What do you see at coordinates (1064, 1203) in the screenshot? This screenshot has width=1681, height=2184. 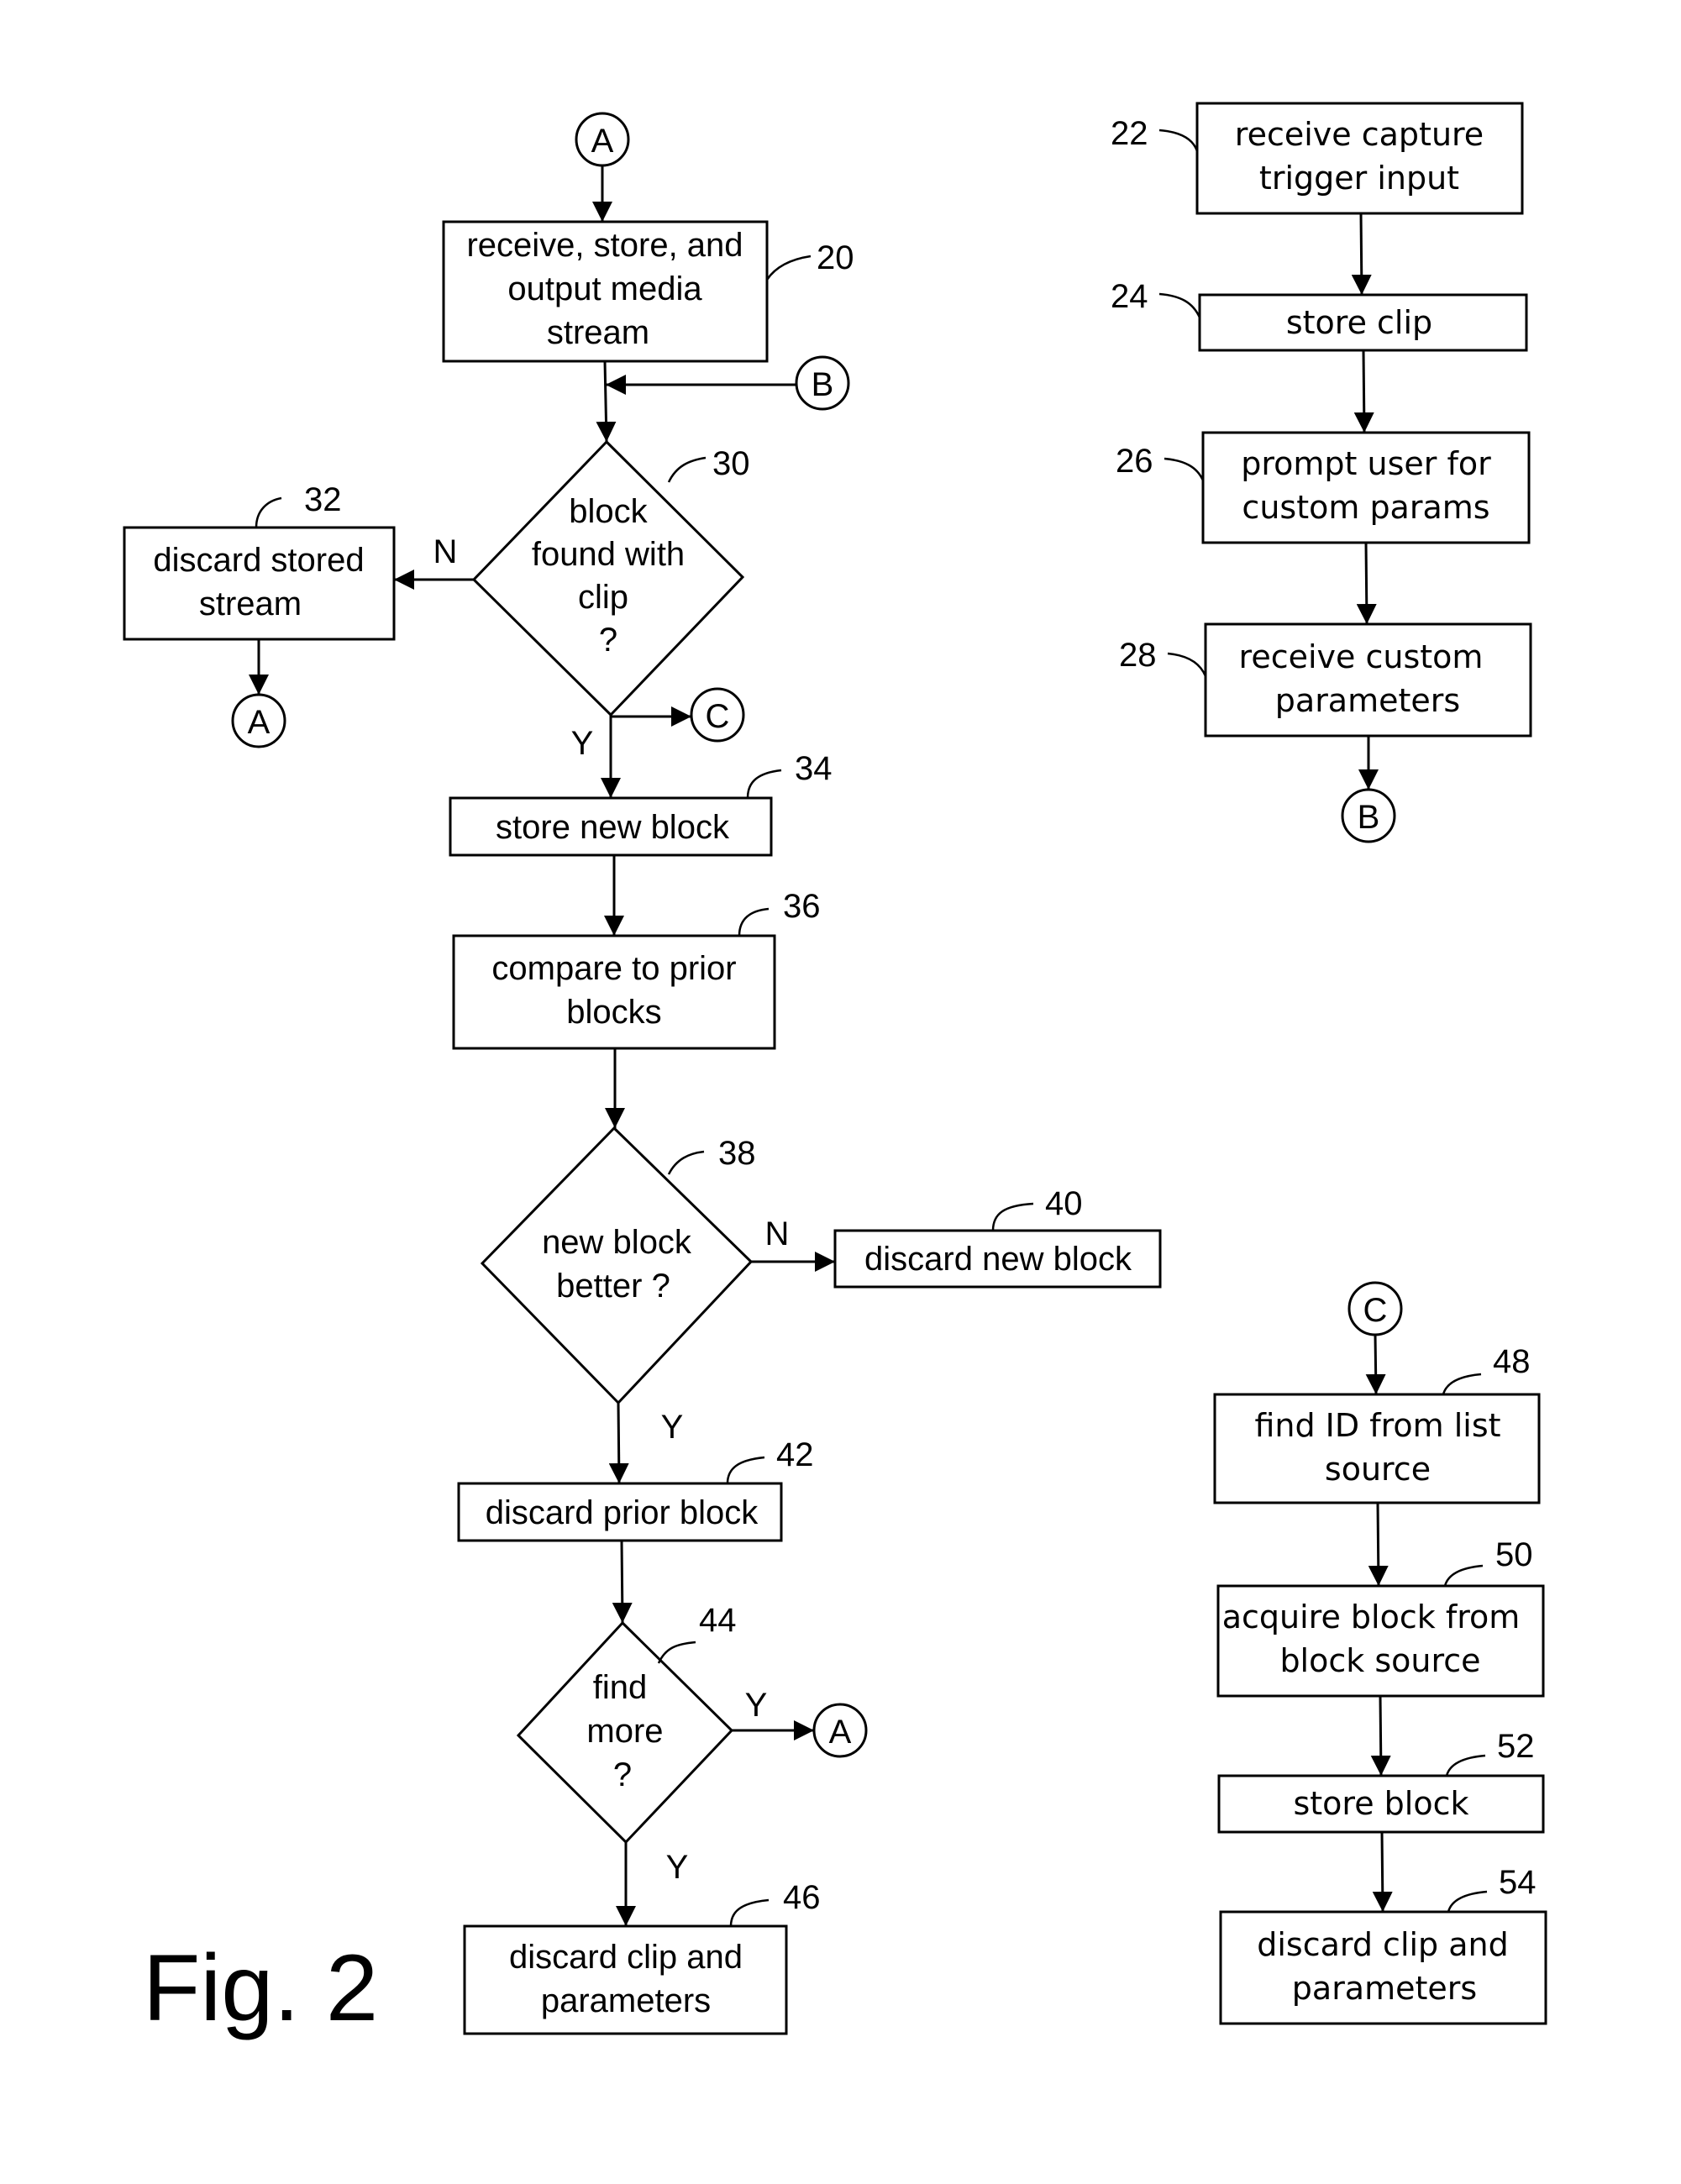 I see `ref-number-40: 40` at bounding box center [1064, 1203].